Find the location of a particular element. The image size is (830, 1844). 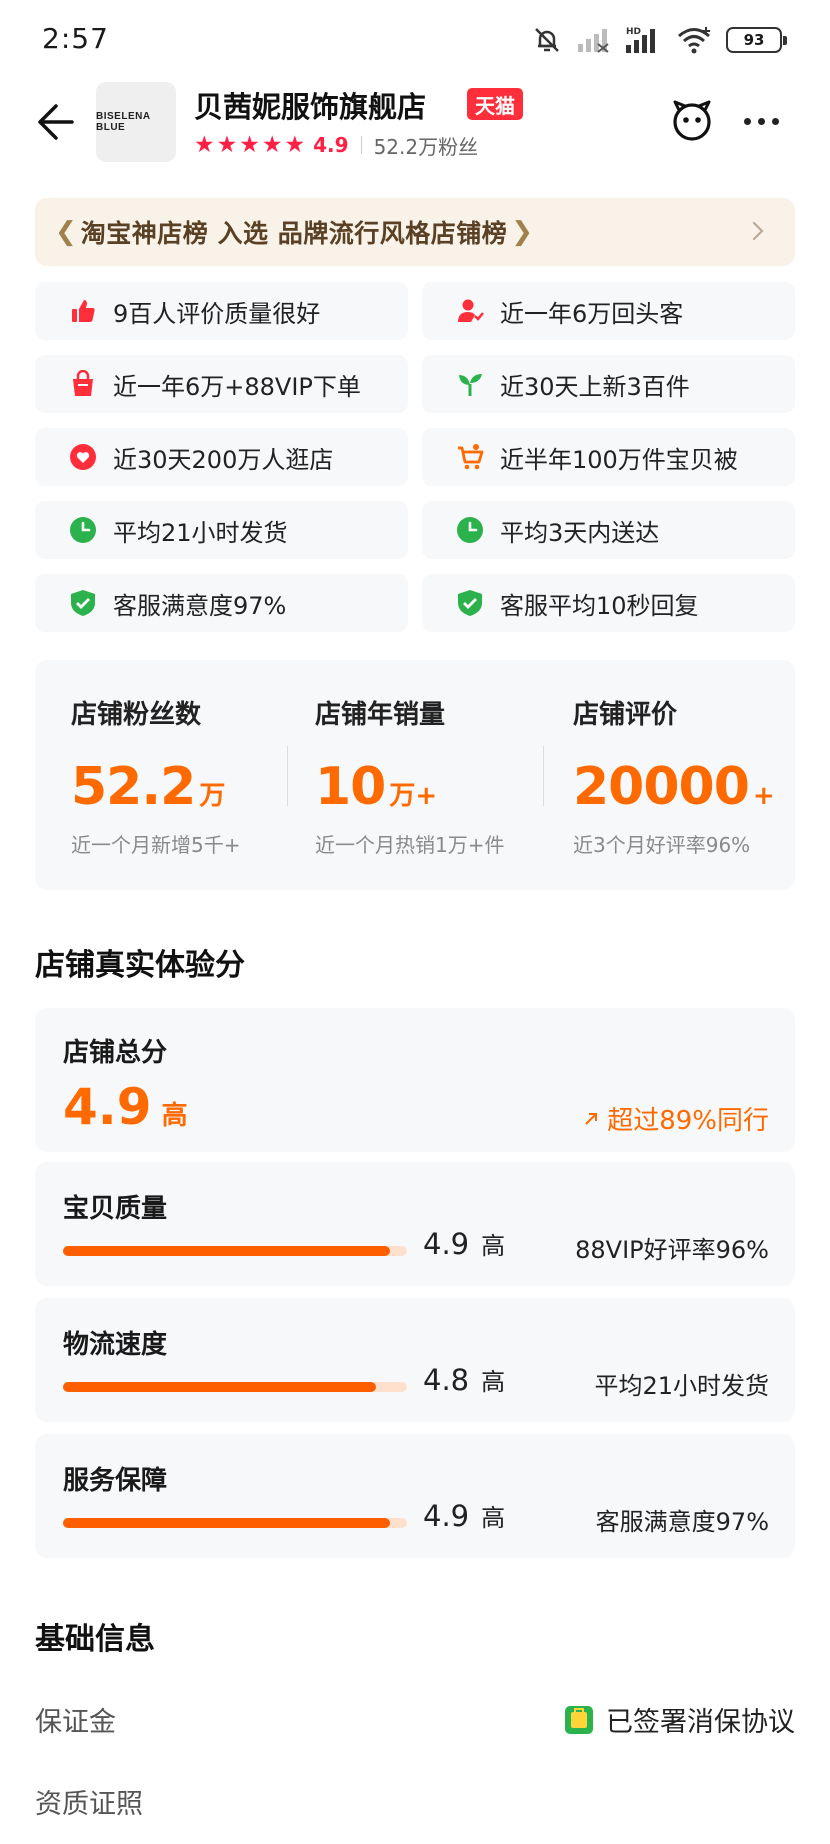

laurel-right-icon: ❯ is located at coordinates (522, 232).